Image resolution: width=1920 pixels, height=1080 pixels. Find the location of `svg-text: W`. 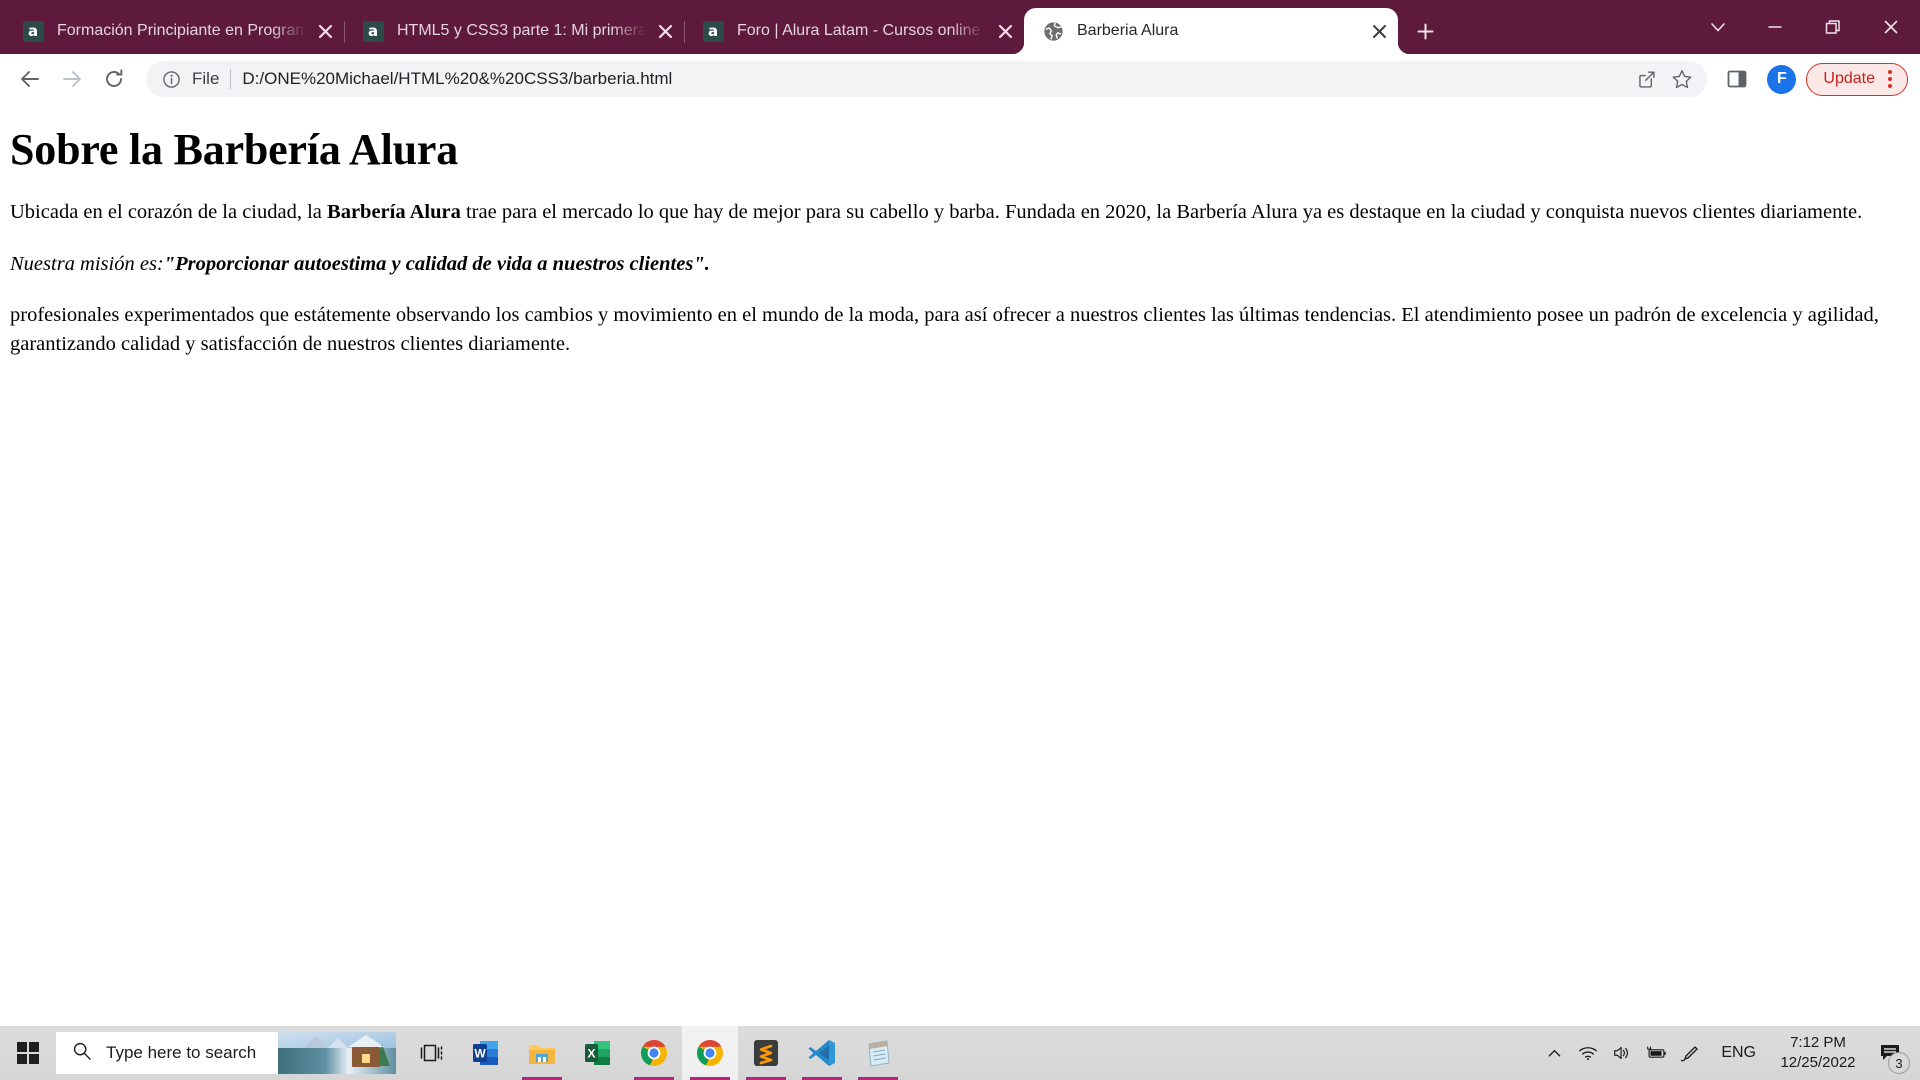

svg-text: W is located at coordinates (480, 1054).